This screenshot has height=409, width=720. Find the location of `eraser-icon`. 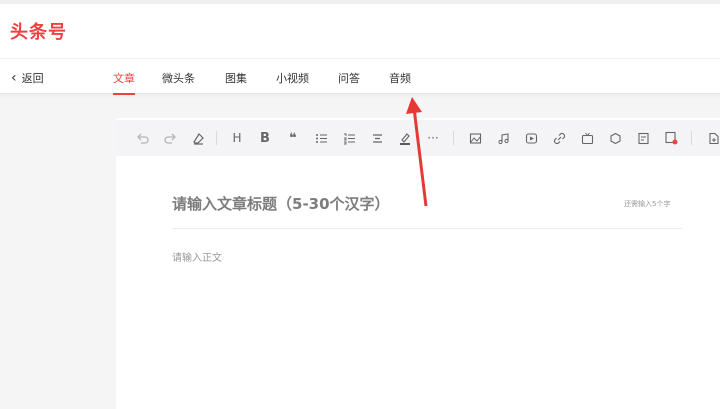

eraser-icon is located at coordinates (198, 138).